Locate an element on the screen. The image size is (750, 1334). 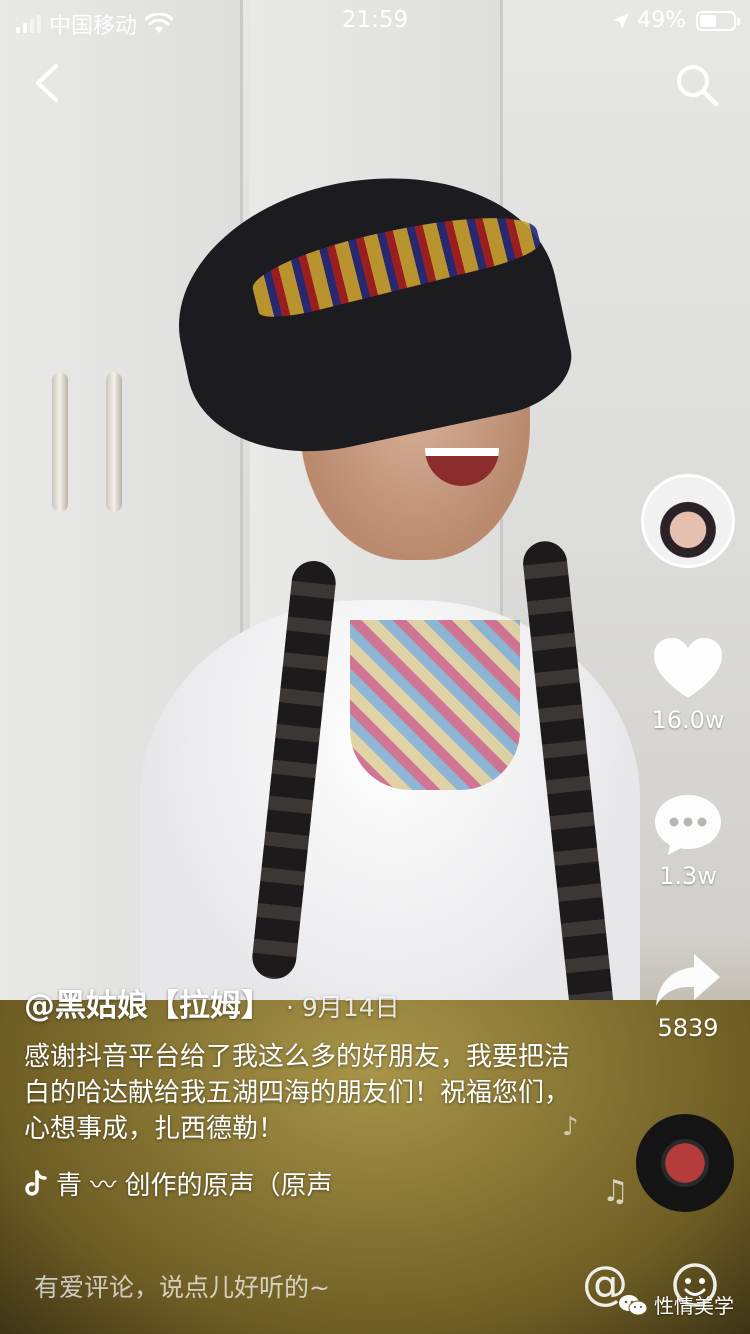
location-arrow-icon is located at coordinates (621, 20).